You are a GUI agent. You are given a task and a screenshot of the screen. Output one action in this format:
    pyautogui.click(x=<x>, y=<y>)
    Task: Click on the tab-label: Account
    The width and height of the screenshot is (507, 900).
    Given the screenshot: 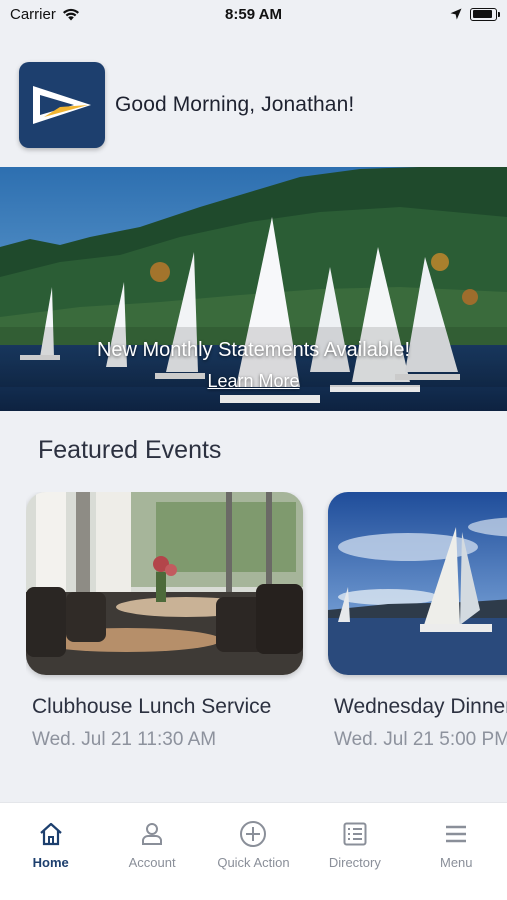 What is the action you would take?
    pyautogui.click(x=152, y=862)
    